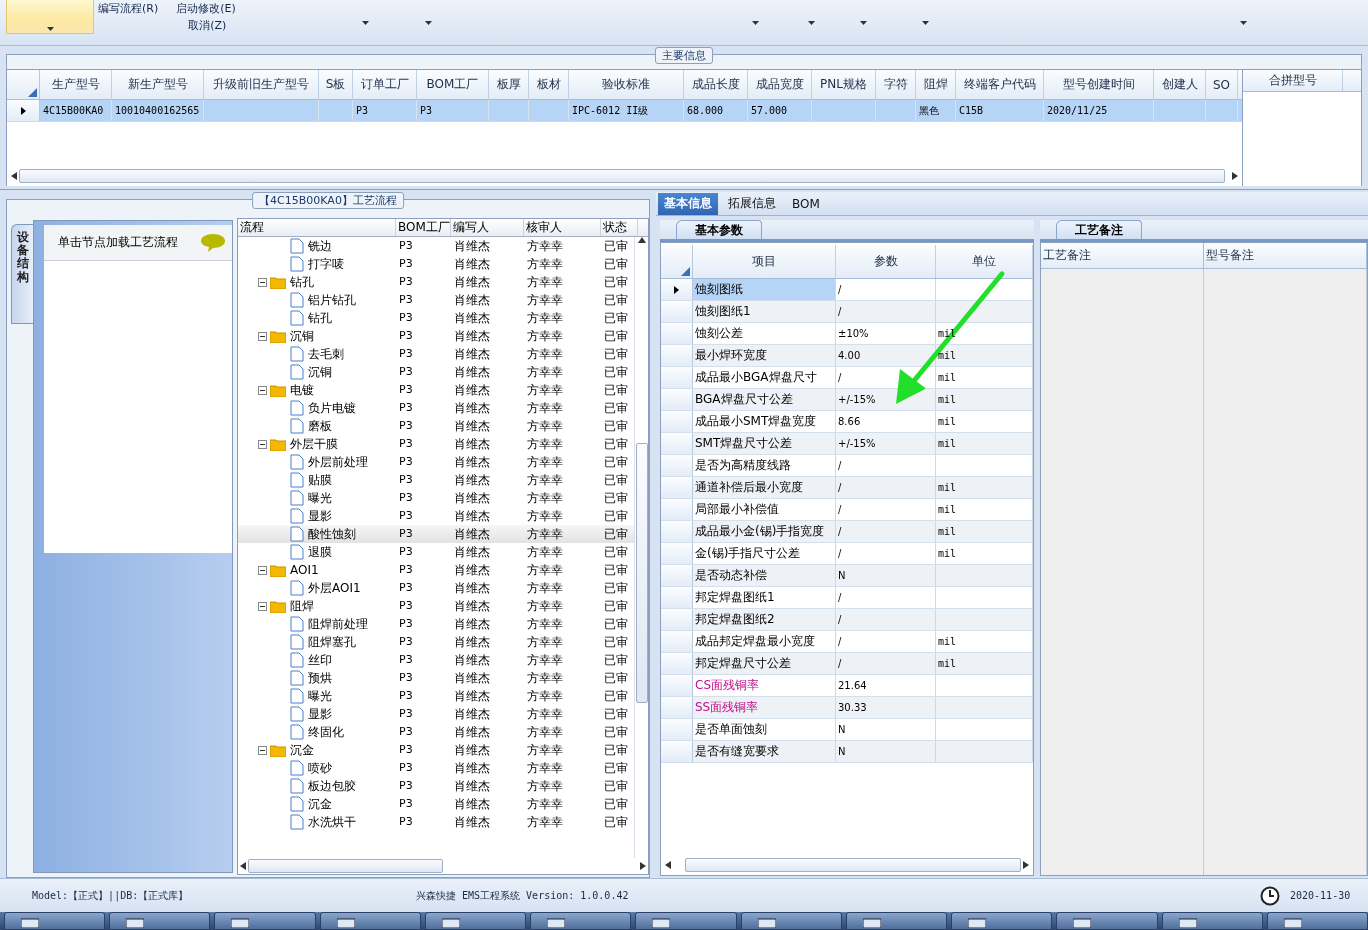 The image size is (1368, 930). What do you see at coordinates (716, 84) in the screenshot?
I see `column-header: 成品长度` at bounding box center [716, 84].